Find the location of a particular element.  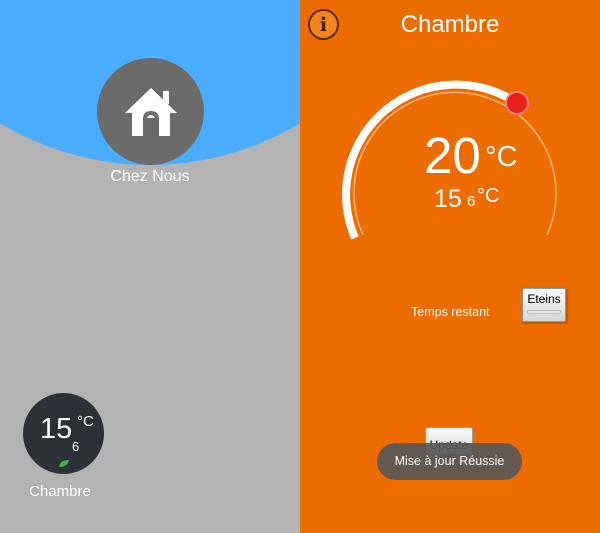

home-button is located at coordinates (150, 111).